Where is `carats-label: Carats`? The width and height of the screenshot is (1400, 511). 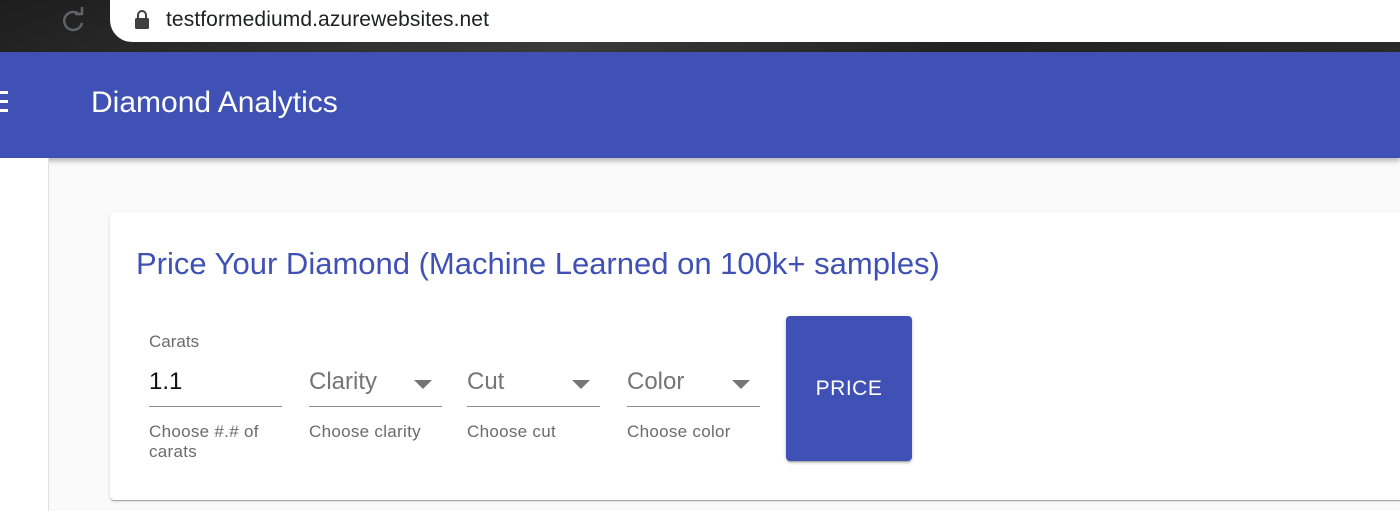 carats-label: Carats is located at coordinates (174, 341).